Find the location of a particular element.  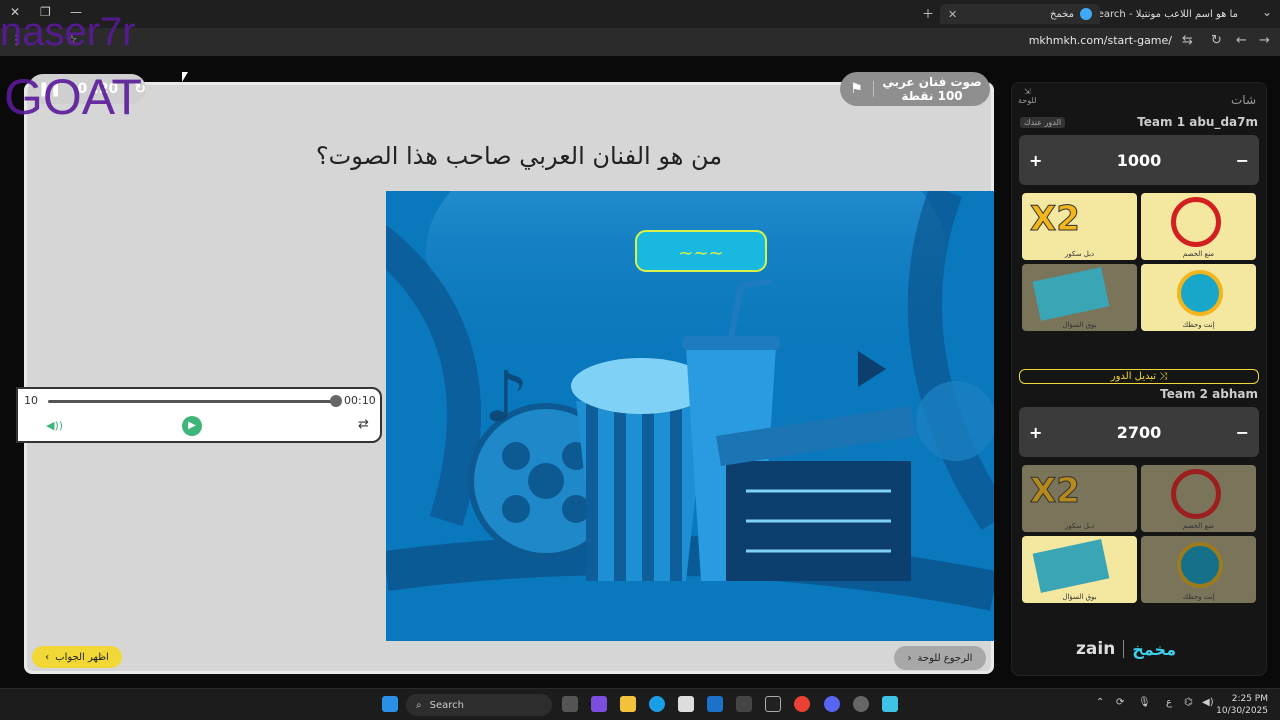

switch-turn-button: ⤨ تبديل الدور is located at coordinates (1139, 376).